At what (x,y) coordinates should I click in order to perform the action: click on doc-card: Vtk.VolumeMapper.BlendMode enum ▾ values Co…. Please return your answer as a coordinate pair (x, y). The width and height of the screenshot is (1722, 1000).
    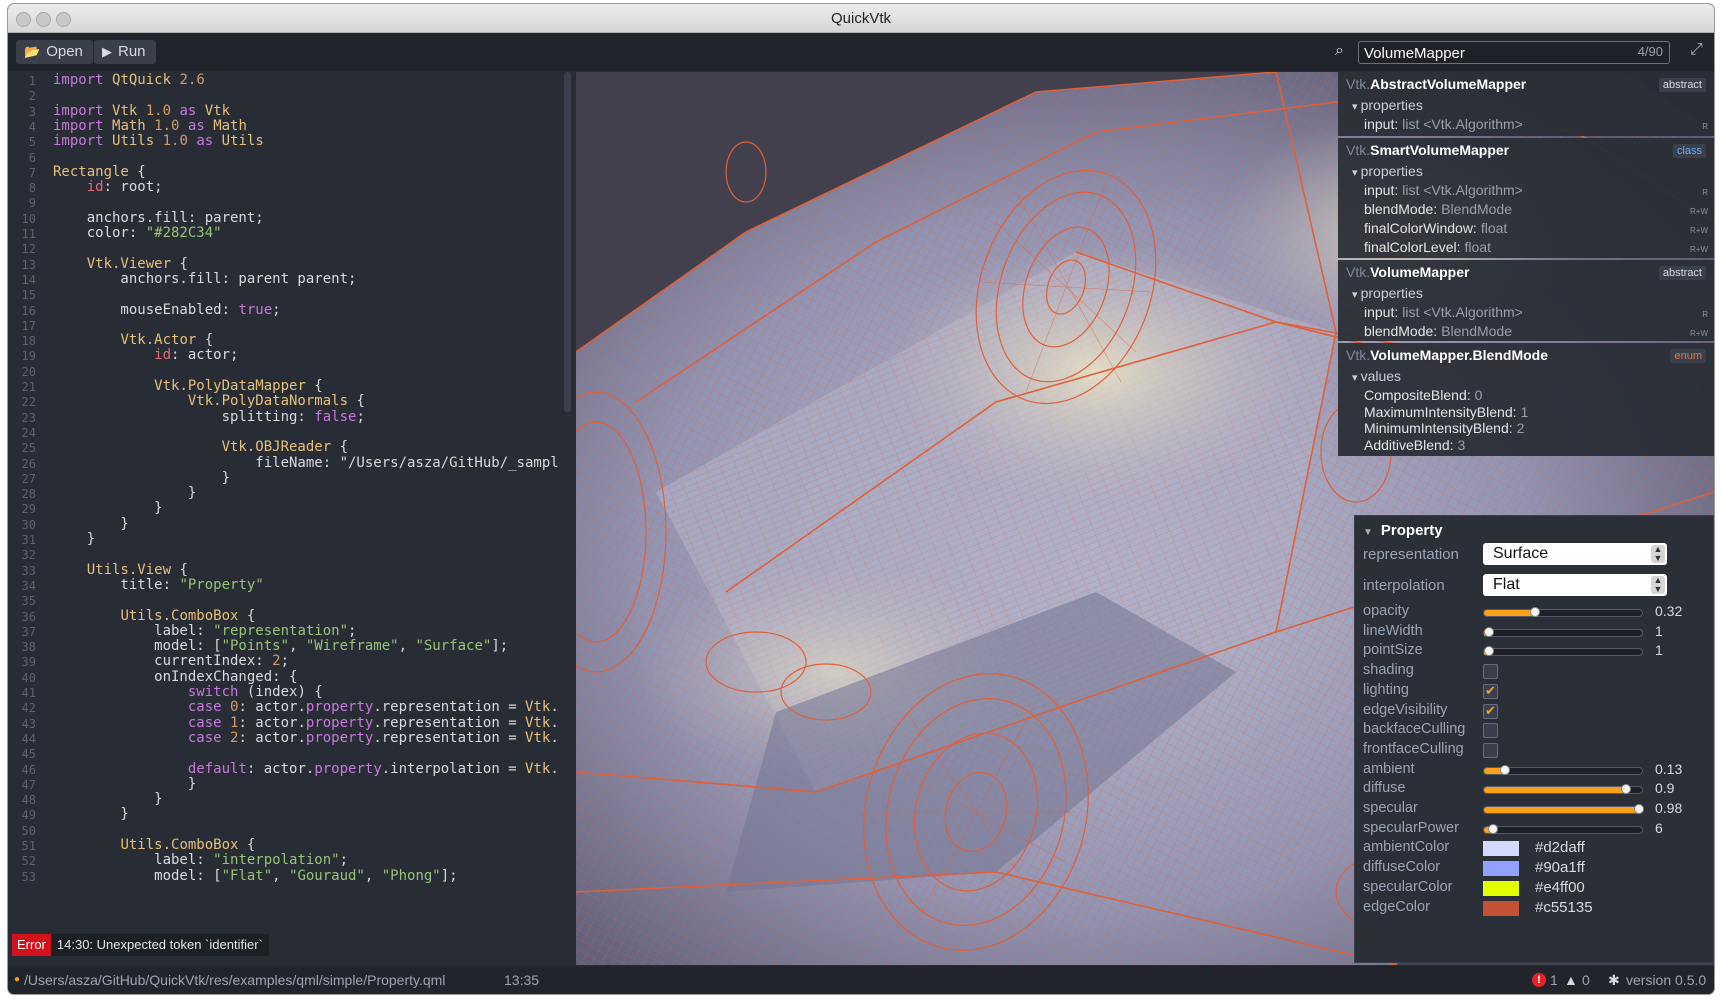
    Looking at the image, I should click on (1526, 399).